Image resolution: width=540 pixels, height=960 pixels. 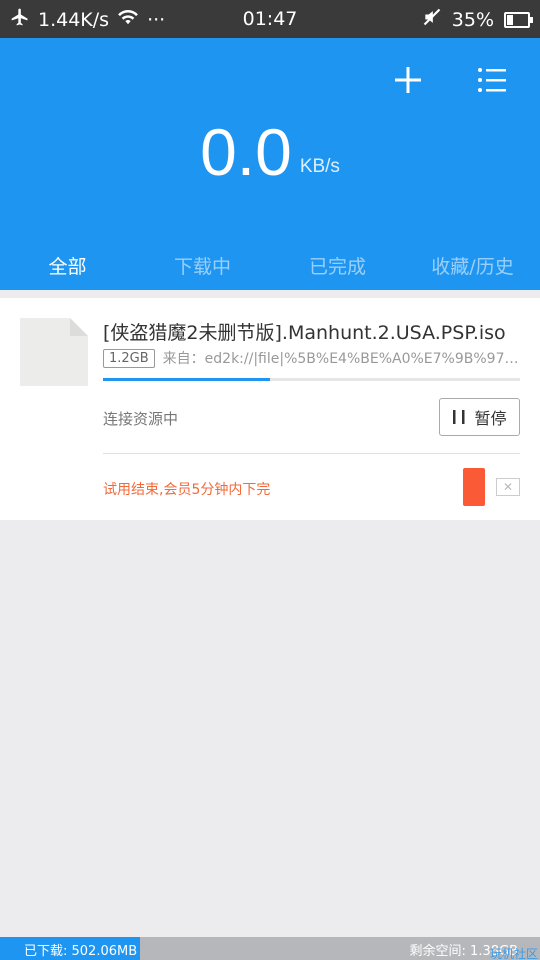 What do you see at coordinates (474, 487) in the screenshot?
I see `vip-accelerate-button` at bounding box center [474, 487].